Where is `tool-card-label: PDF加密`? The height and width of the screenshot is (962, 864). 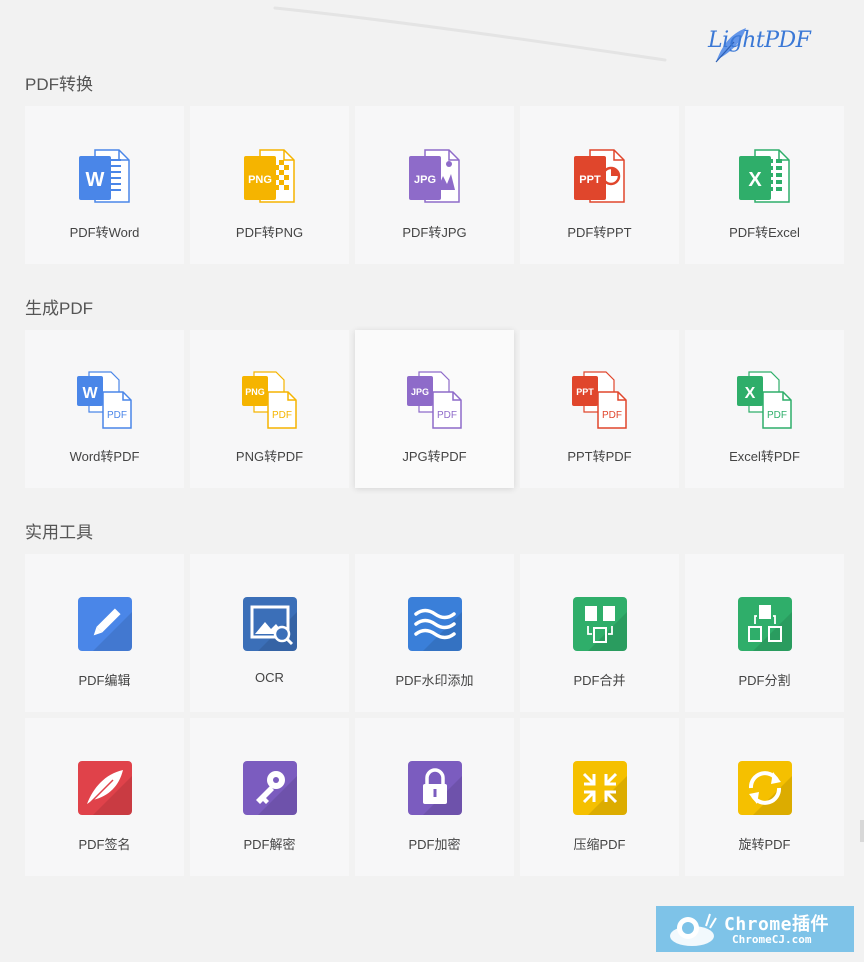
tool-card-label: PDF加密 is located at coordinates (434, 844).